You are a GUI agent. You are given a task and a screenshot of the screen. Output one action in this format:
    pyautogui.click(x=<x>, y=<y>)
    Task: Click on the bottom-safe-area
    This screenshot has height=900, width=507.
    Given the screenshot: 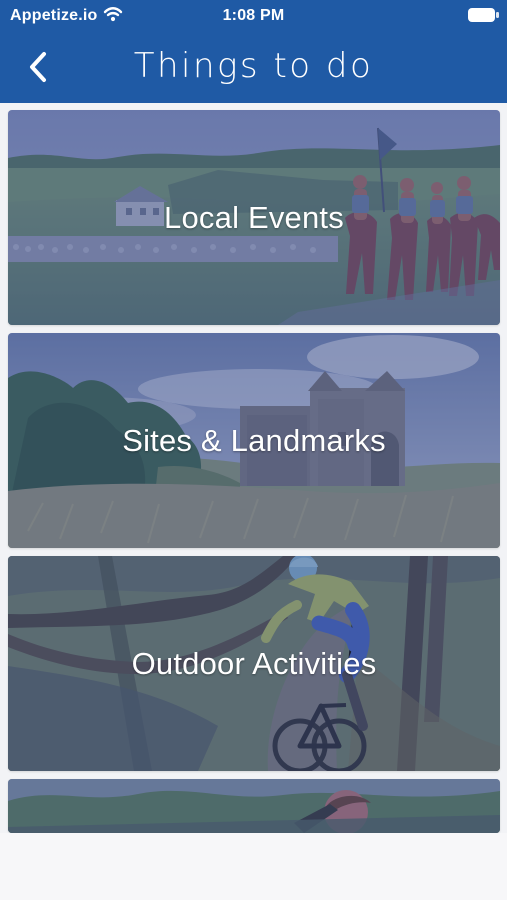 What is the action you would take?
    pyautogui.click(x=253, y=866)
    